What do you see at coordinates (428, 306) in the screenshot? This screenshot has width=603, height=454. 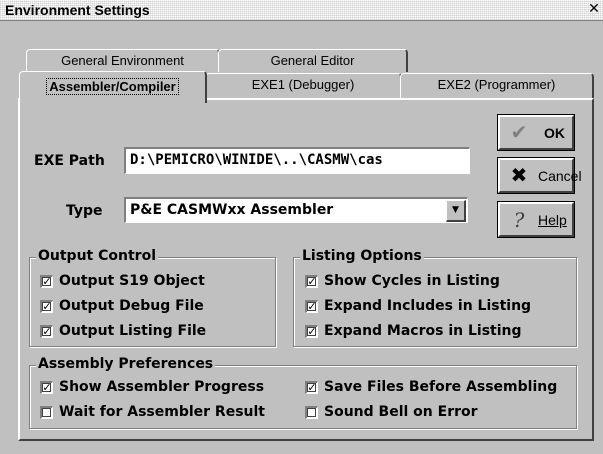 I see `checkbox-label: Expand Includes in Listing` at bounding box center [428, 306].